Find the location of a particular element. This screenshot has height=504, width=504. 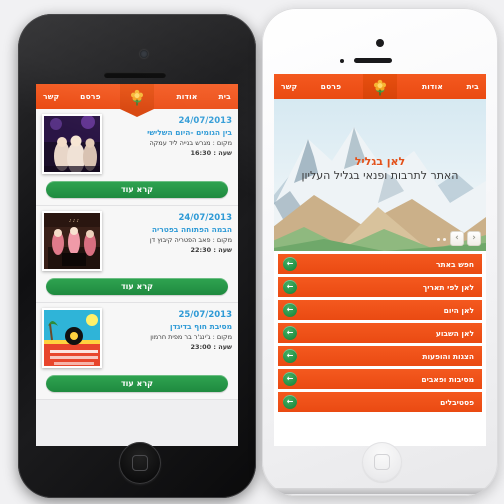

event-time: שעה : 23:00 is located at coordinates (211, 347).